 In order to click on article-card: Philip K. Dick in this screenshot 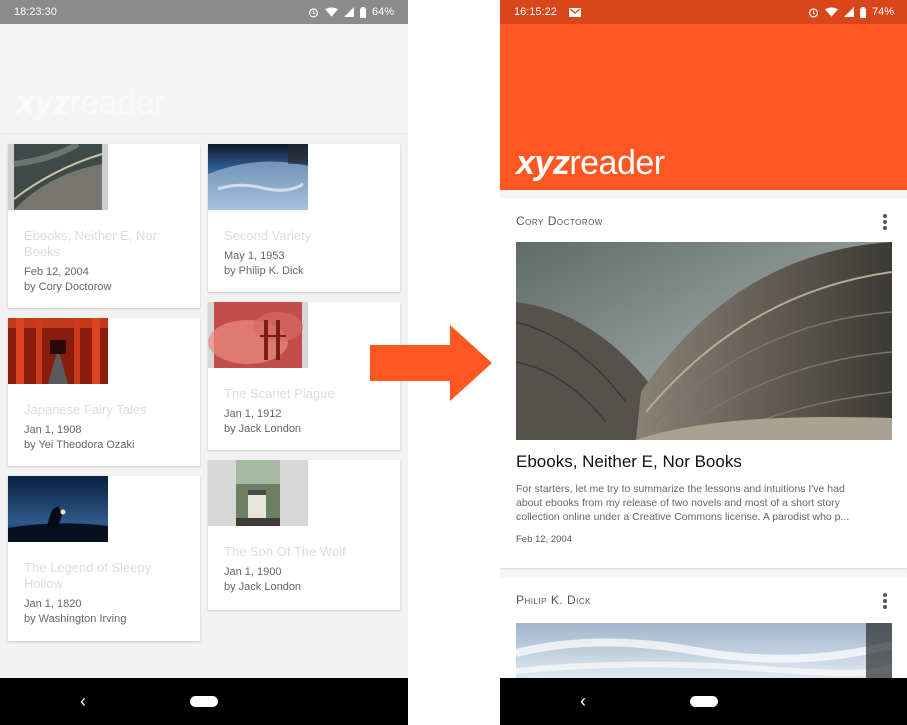, I will do `click(703, 632)`.